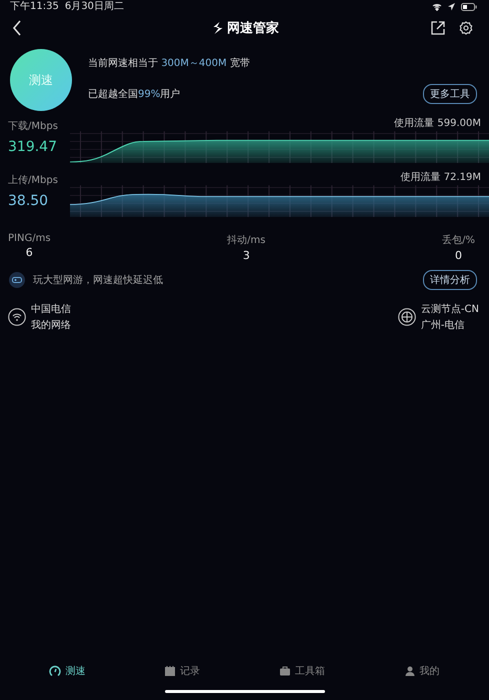  I want to click on share-icon, so click(438, 28).